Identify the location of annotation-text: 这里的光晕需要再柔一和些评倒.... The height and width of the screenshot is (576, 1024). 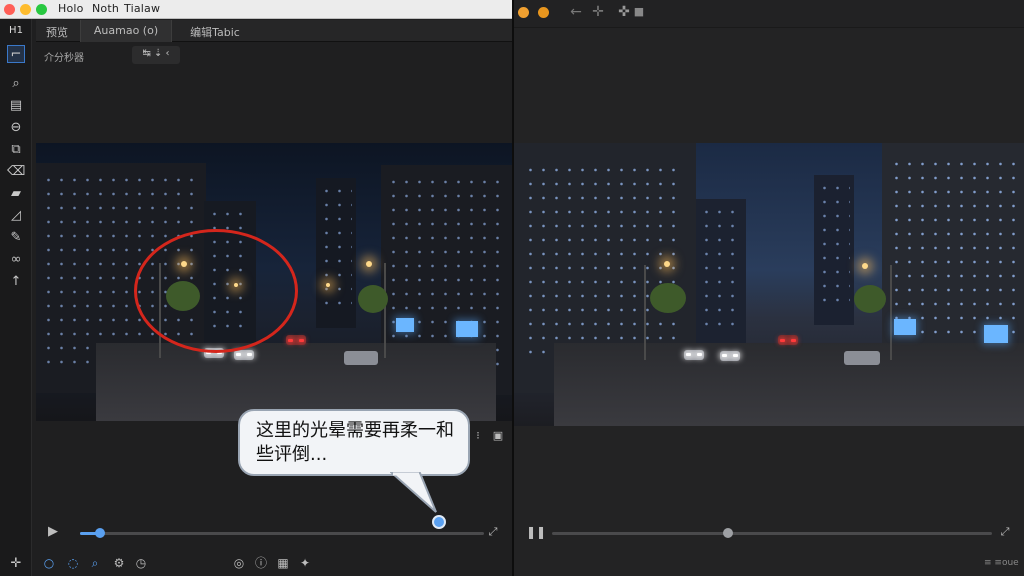
(355, 442).